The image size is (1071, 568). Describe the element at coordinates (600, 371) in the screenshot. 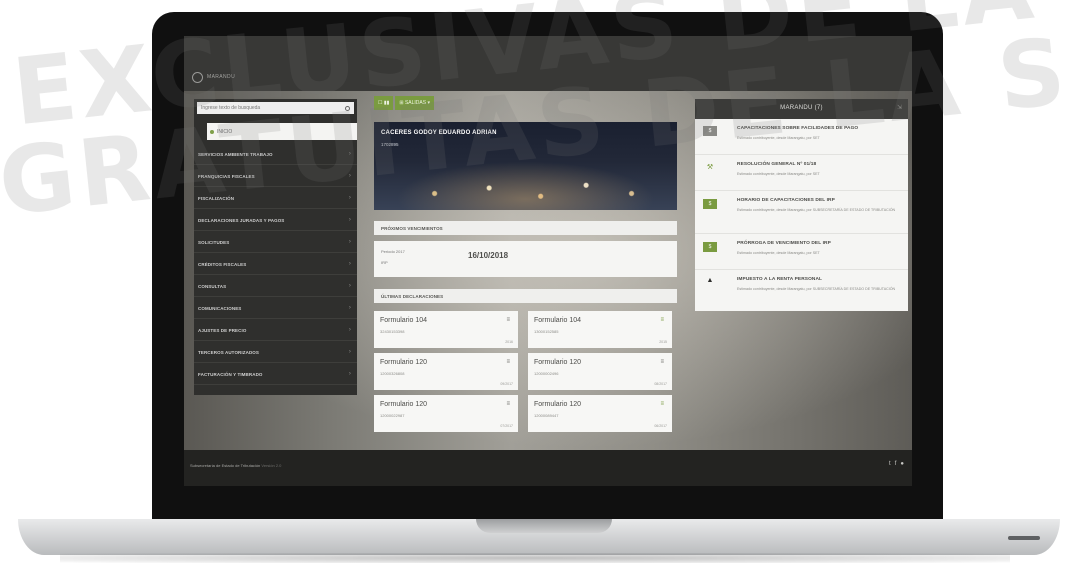

I see `declaration-card: Formulario 120 ≡ 12000002496 08/2017` at that location.